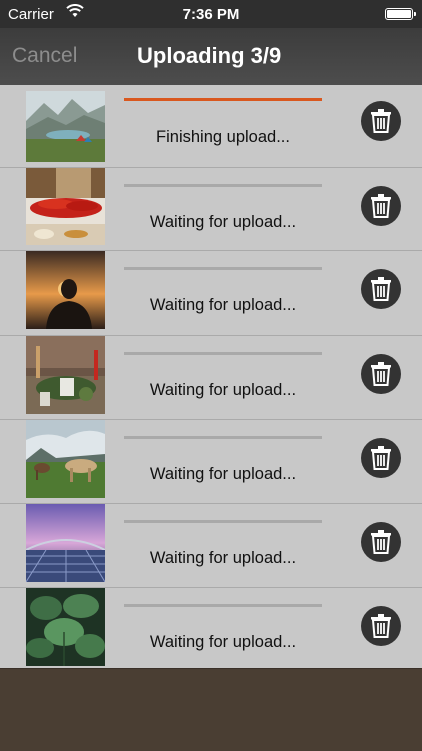  I want to click on status-bar: Carrier 7:36 PM, so click(211, 14).